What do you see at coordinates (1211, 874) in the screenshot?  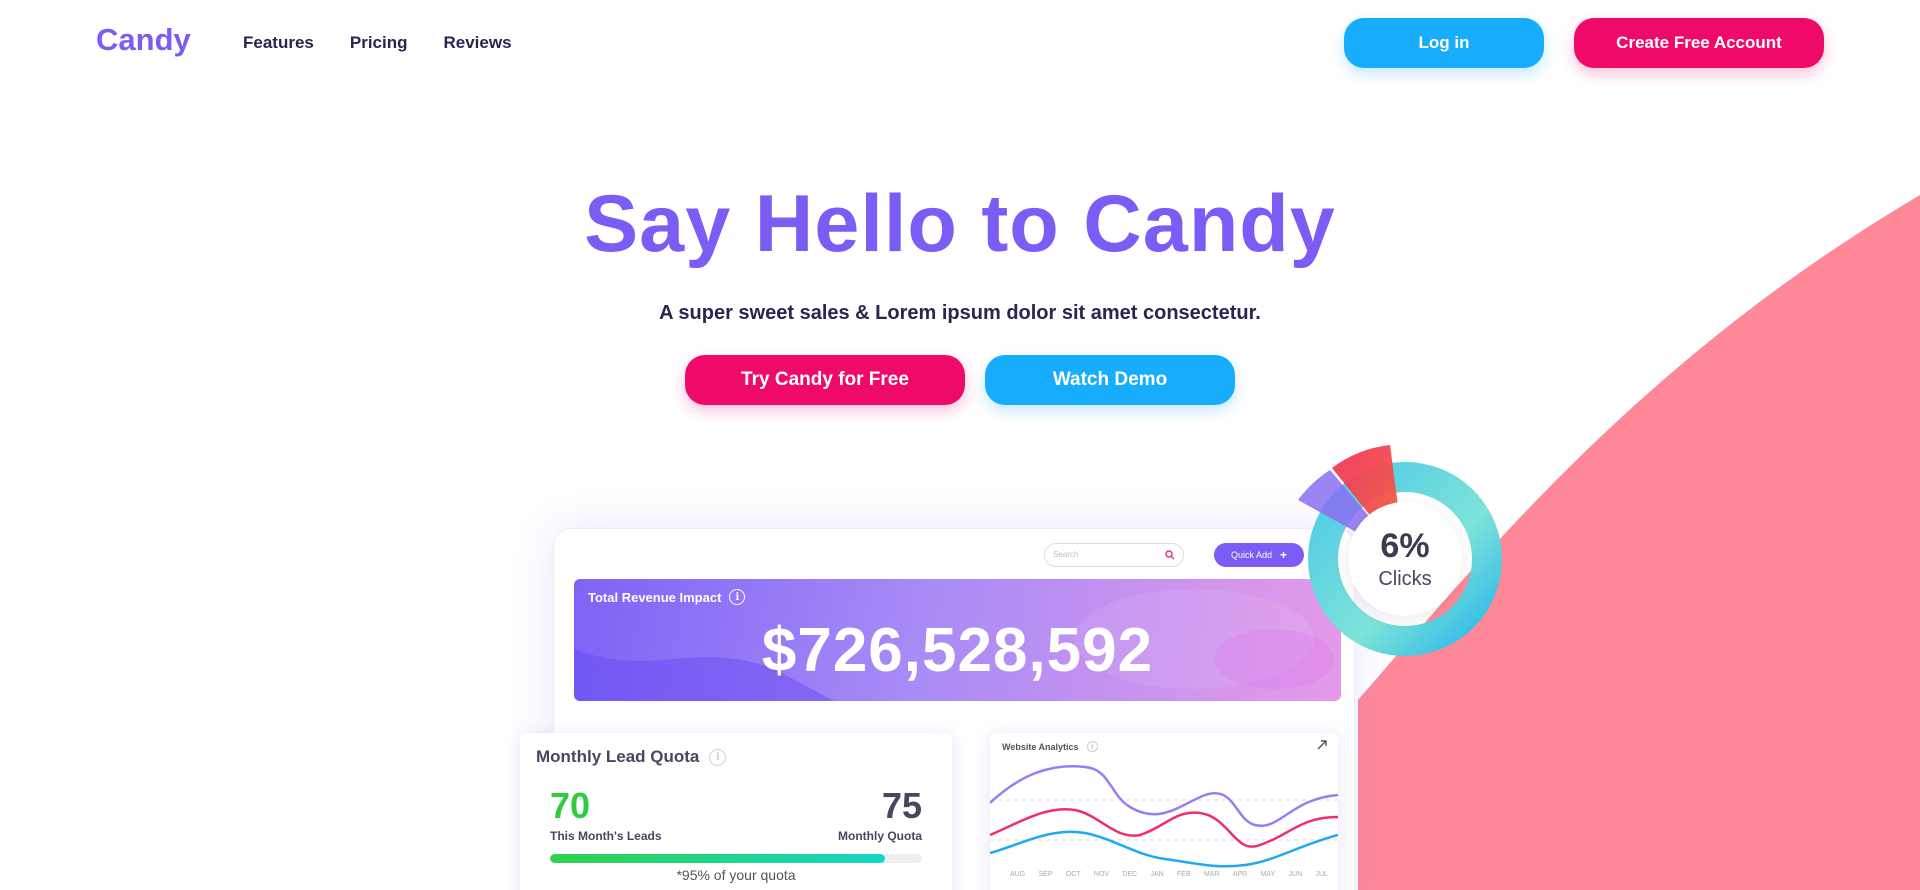 I see `month-label: MAR` at bounding box center [1211, 874].